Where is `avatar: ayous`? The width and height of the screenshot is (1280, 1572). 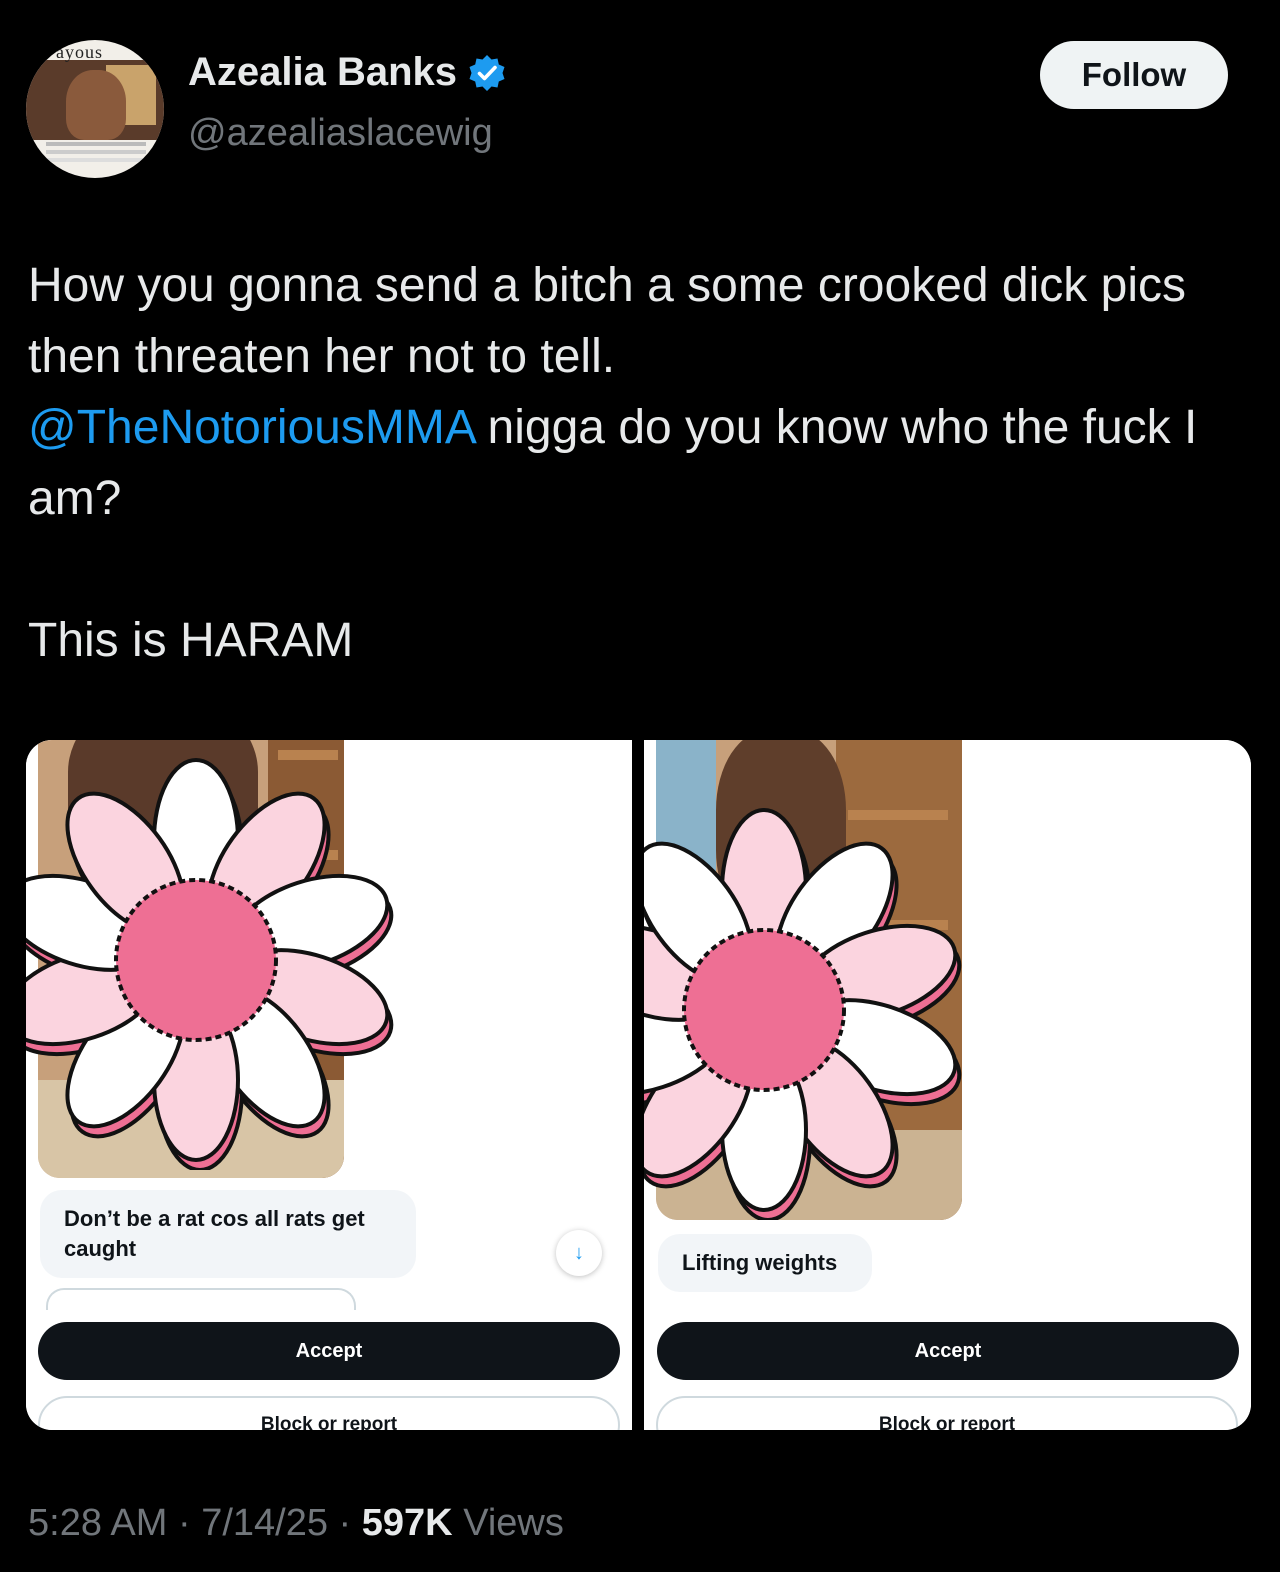 avatar: ayous is located at coordinates (95, 109).